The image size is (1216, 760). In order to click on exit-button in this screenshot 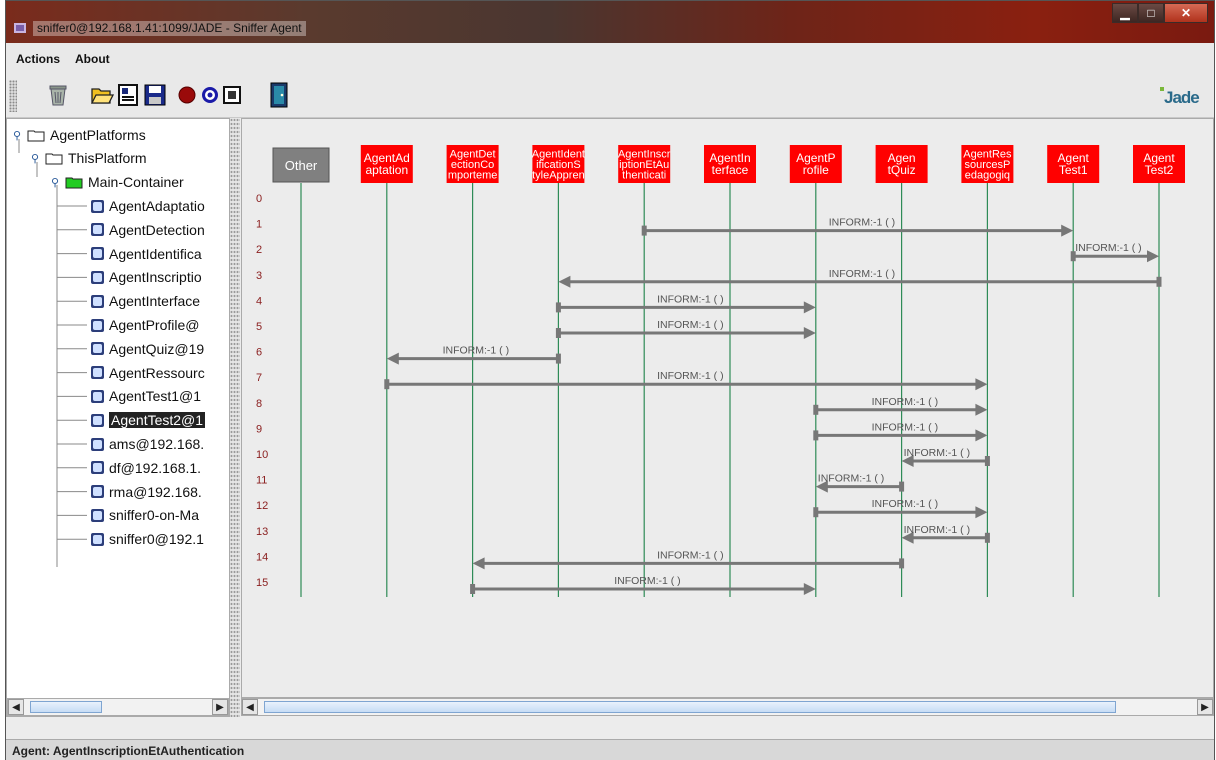, I will do `click(279, 95)`.